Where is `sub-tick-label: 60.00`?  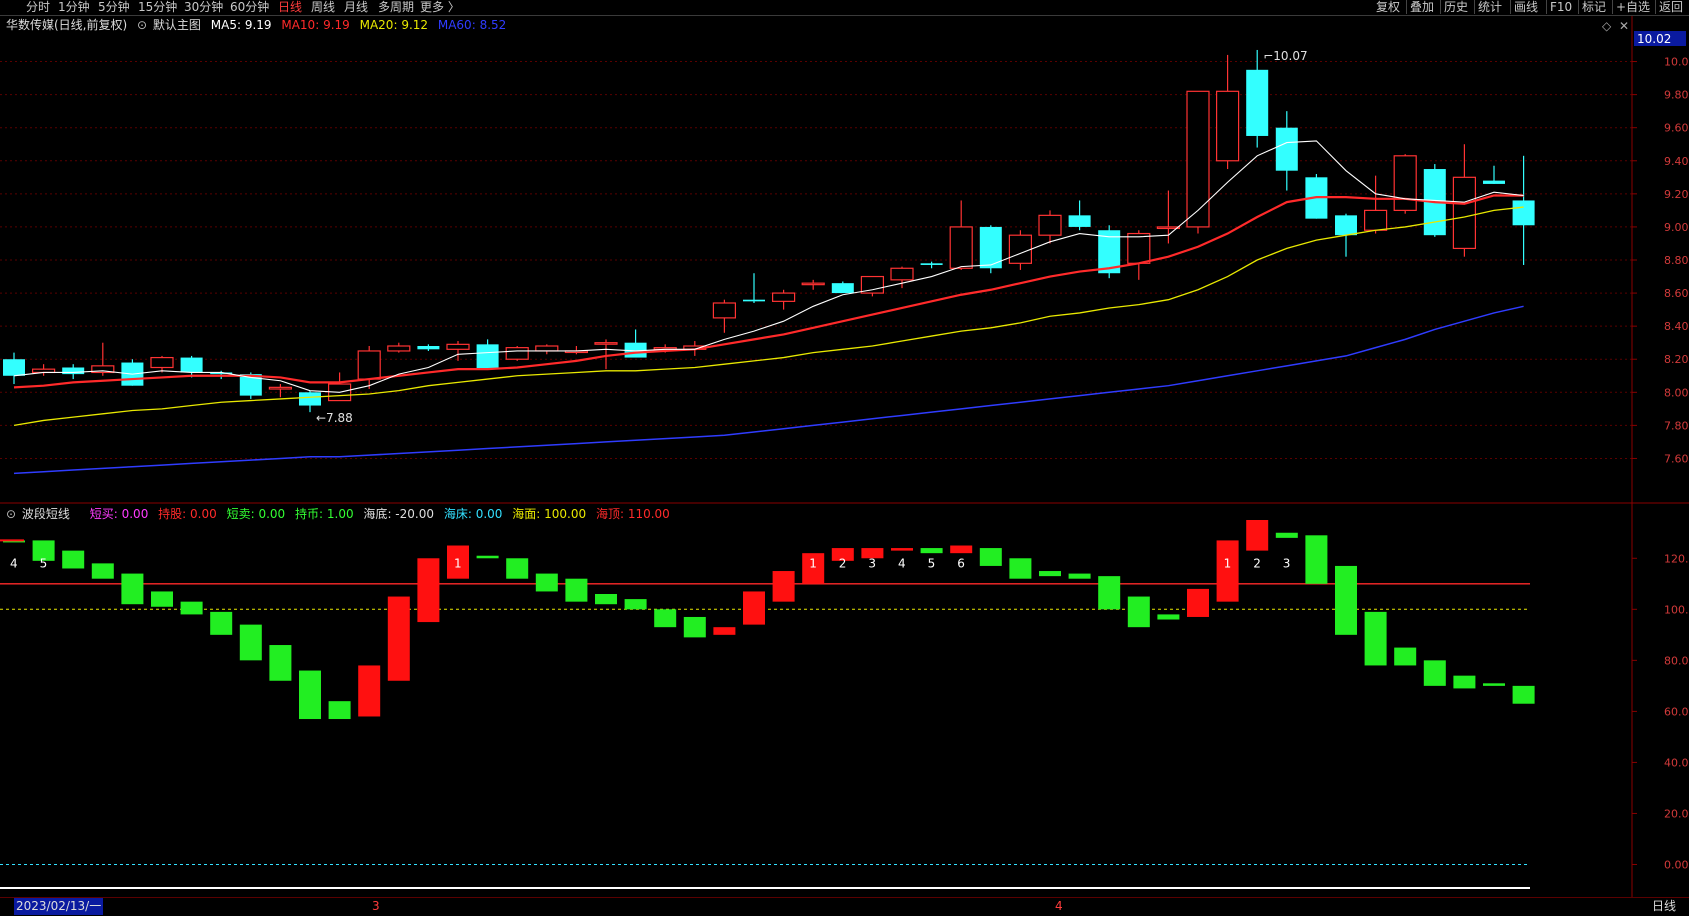
sub-tick-label: 60.00 is located at coordinates (1676, 711).